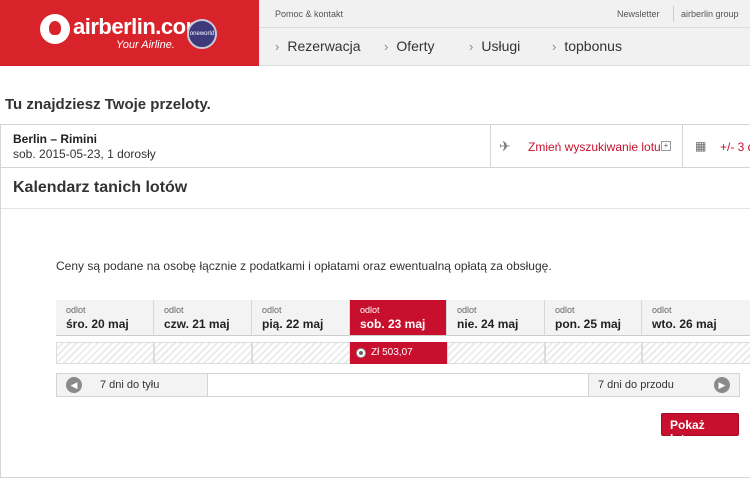 The width and height of the screenshot is (750, 500). I want to click on day-header-20: odlot śro. 20 maj, so click(105, 318).